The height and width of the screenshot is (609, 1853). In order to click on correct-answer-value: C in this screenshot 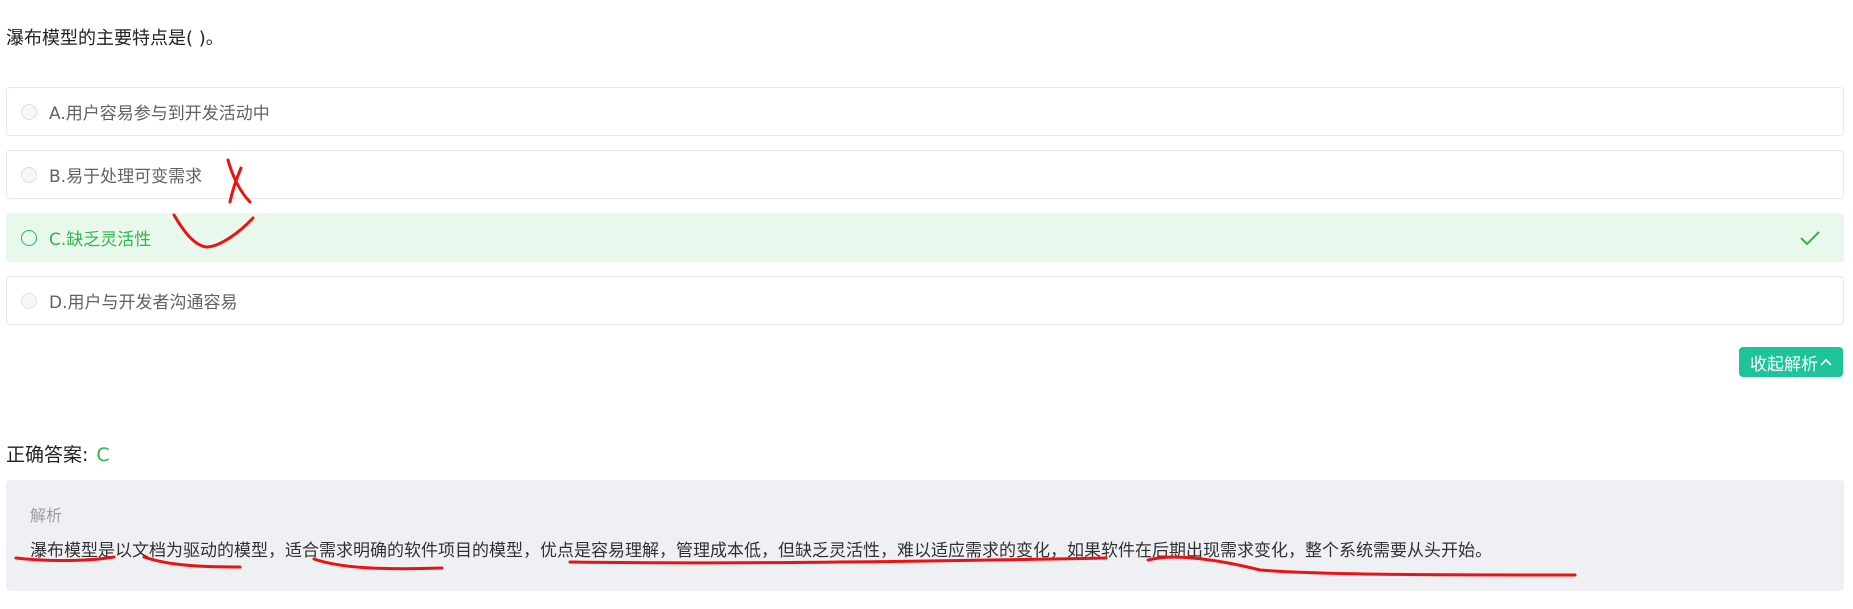, I will do `click(103, 455)`.